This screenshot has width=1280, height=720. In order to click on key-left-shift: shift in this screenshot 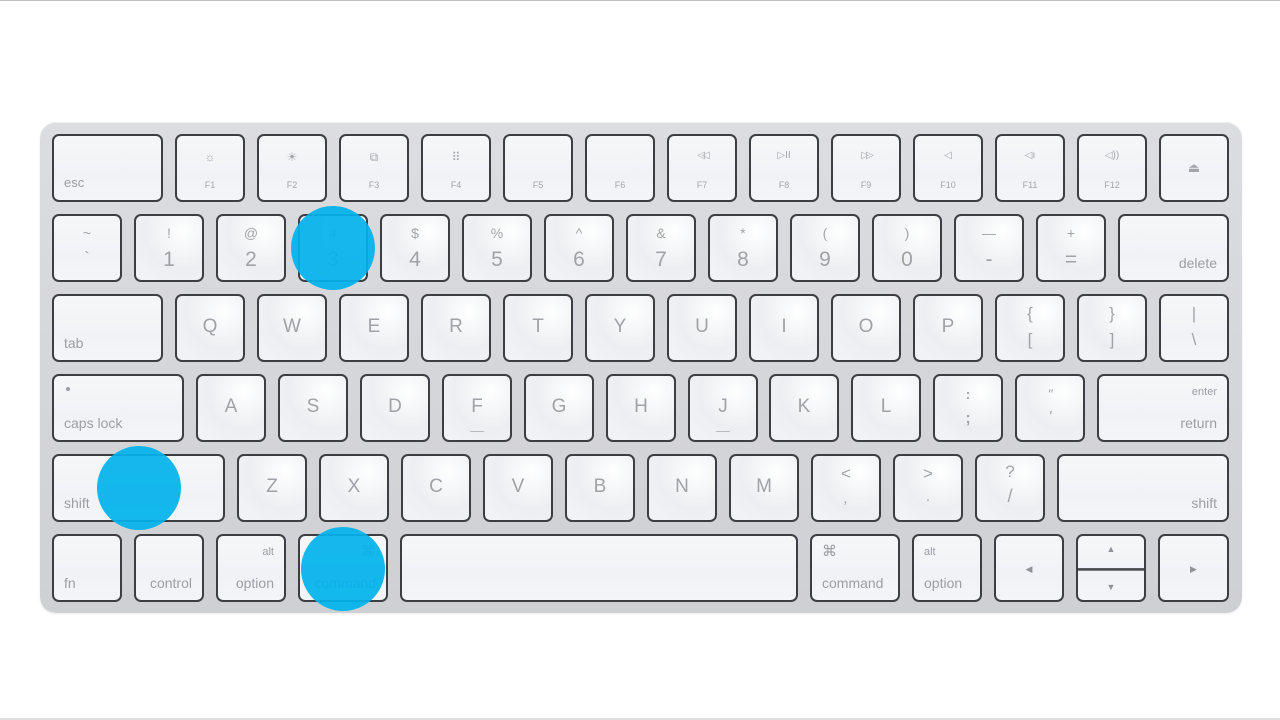, I will do `click(138, 488)`.